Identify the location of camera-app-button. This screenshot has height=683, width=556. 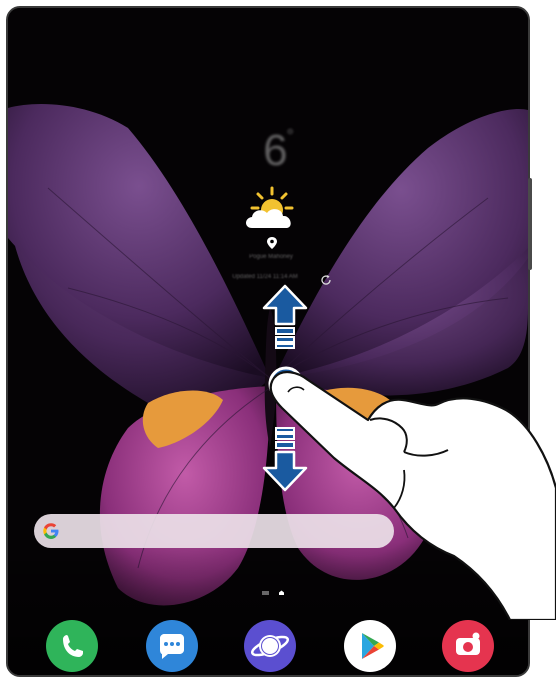
(468, 646).